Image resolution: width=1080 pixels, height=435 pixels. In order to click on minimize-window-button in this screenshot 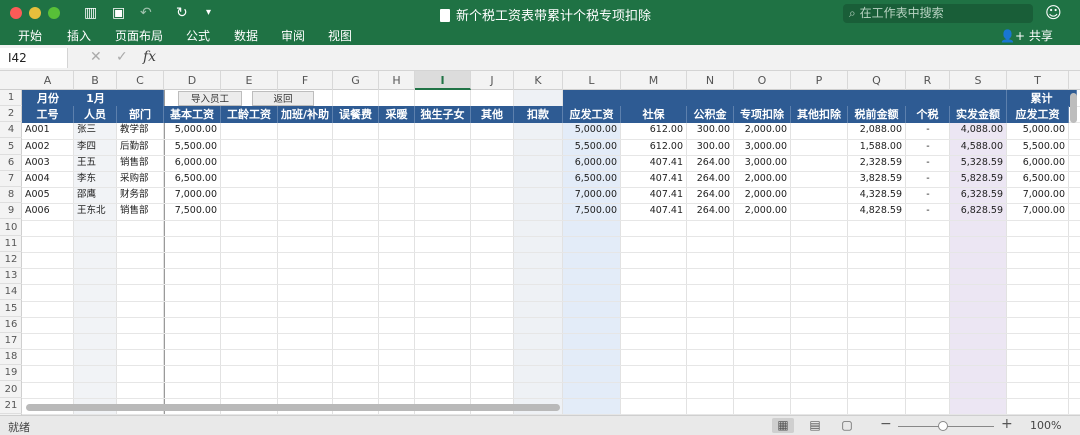, I will do `click(35, 13)`.